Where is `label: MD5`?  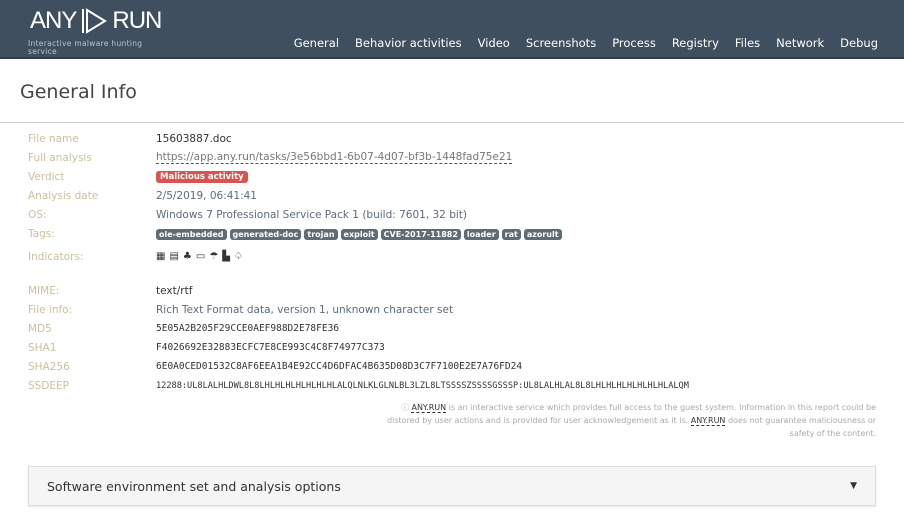
label: MD5 is located at coordinates (40, 328).